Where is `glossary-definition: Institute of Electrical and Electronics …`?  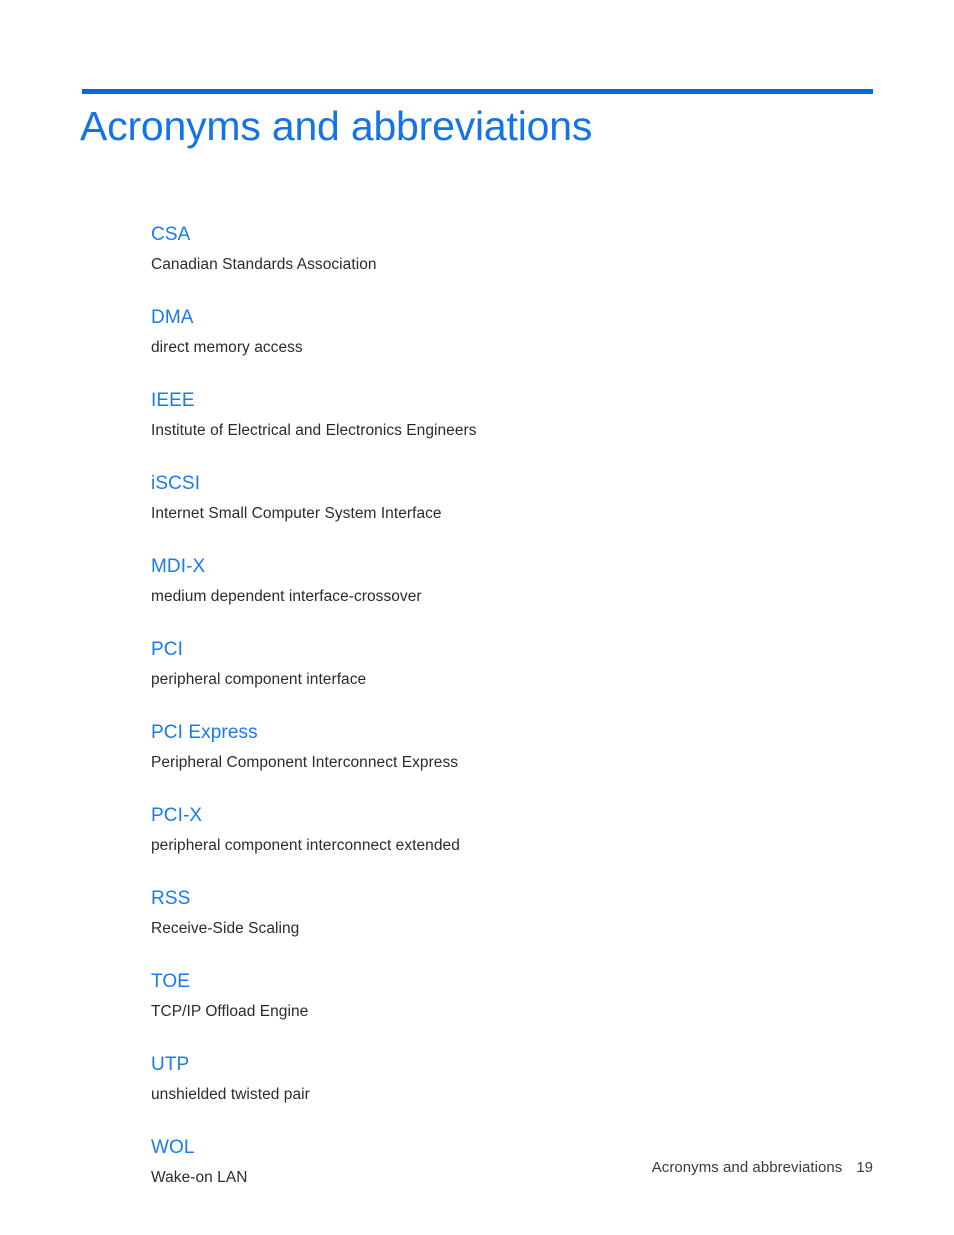 glossary-definition: Institute of Electrical and Electronics … is located at coordinates (314, 430).